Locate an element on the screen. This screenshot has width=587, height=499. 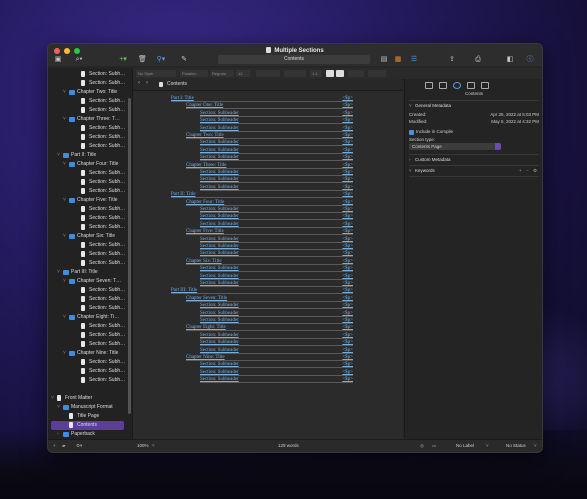
binder-folder-item: ˅ Chapter Five: Title is located at coordinates (90, 200).